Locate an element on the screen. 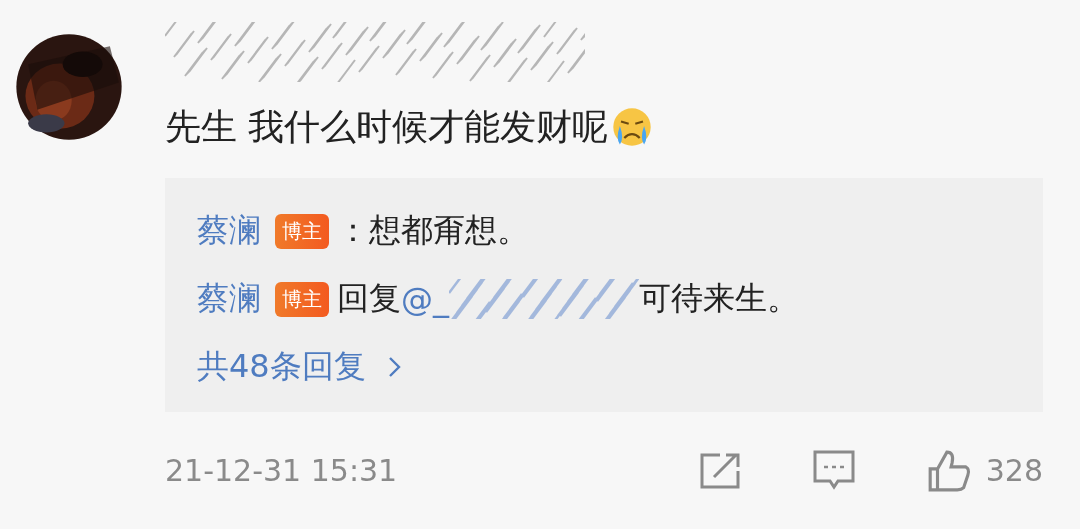 The width and height of the screenshot is (1080, 529). chevron-right-icon is located at coordinates (394, 367).